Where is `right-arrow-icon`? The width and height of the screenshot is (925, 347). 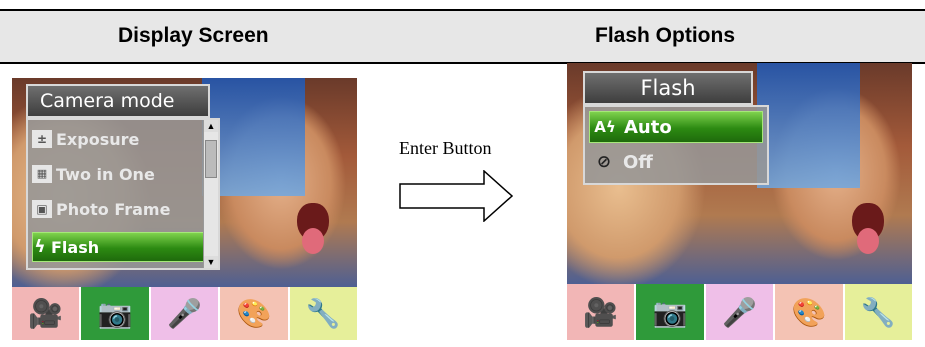
right-arrow-icon is located at coordinates (456, 196).